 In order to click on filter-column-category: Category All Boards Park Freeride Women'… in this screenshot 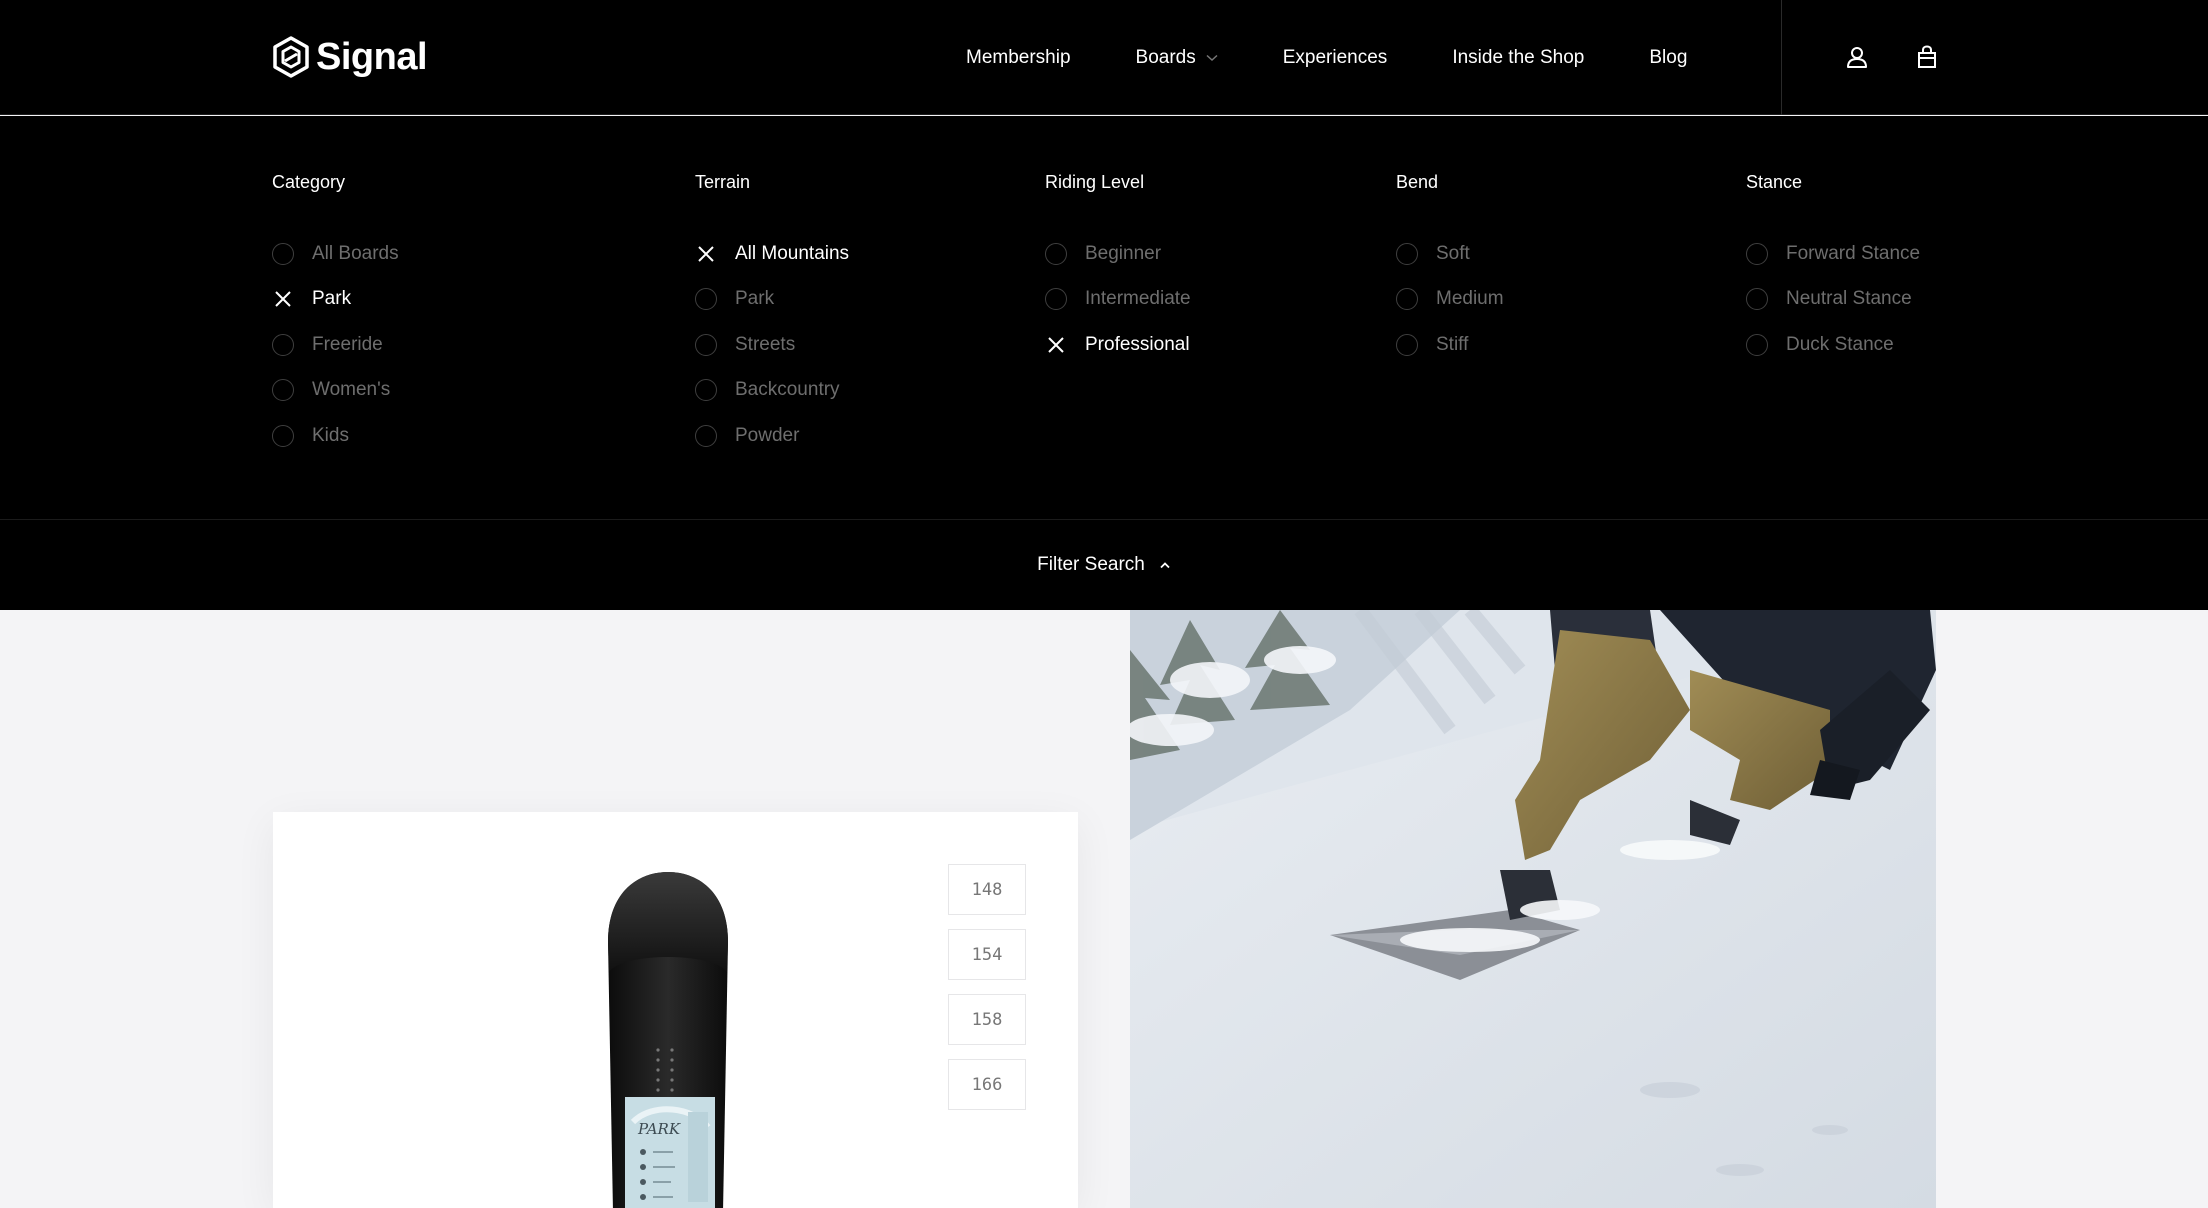, I will do `click(335, 315)`.